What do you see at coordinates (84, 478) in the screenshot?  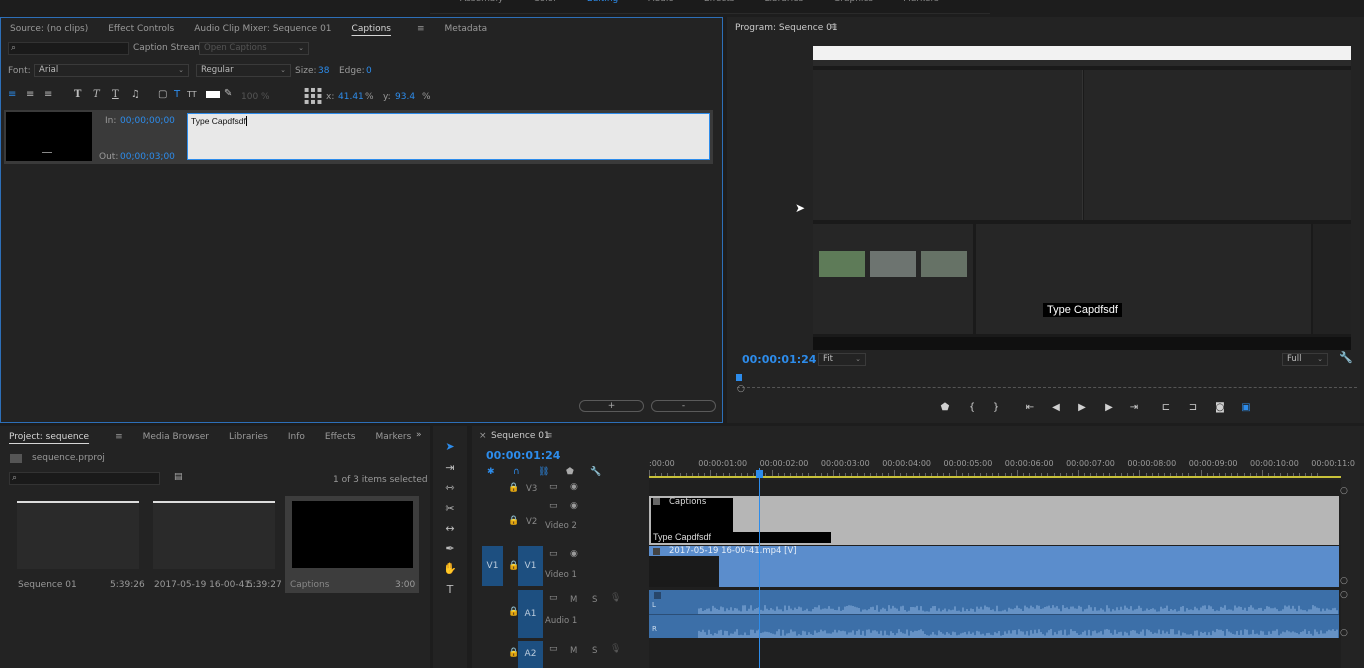 I see `project-search-input: ⌕` at bounding box center [84, 478].